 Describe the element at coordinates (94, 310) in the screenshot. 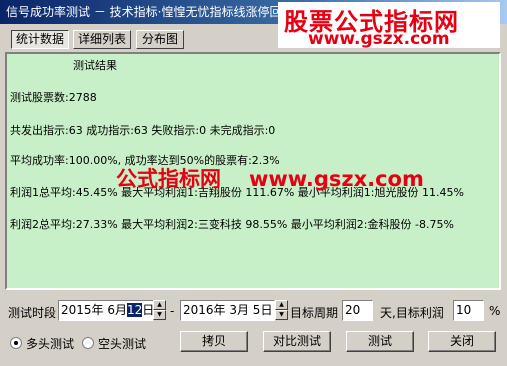

I see `start-date-prefix: 2015年 6月` at that location.